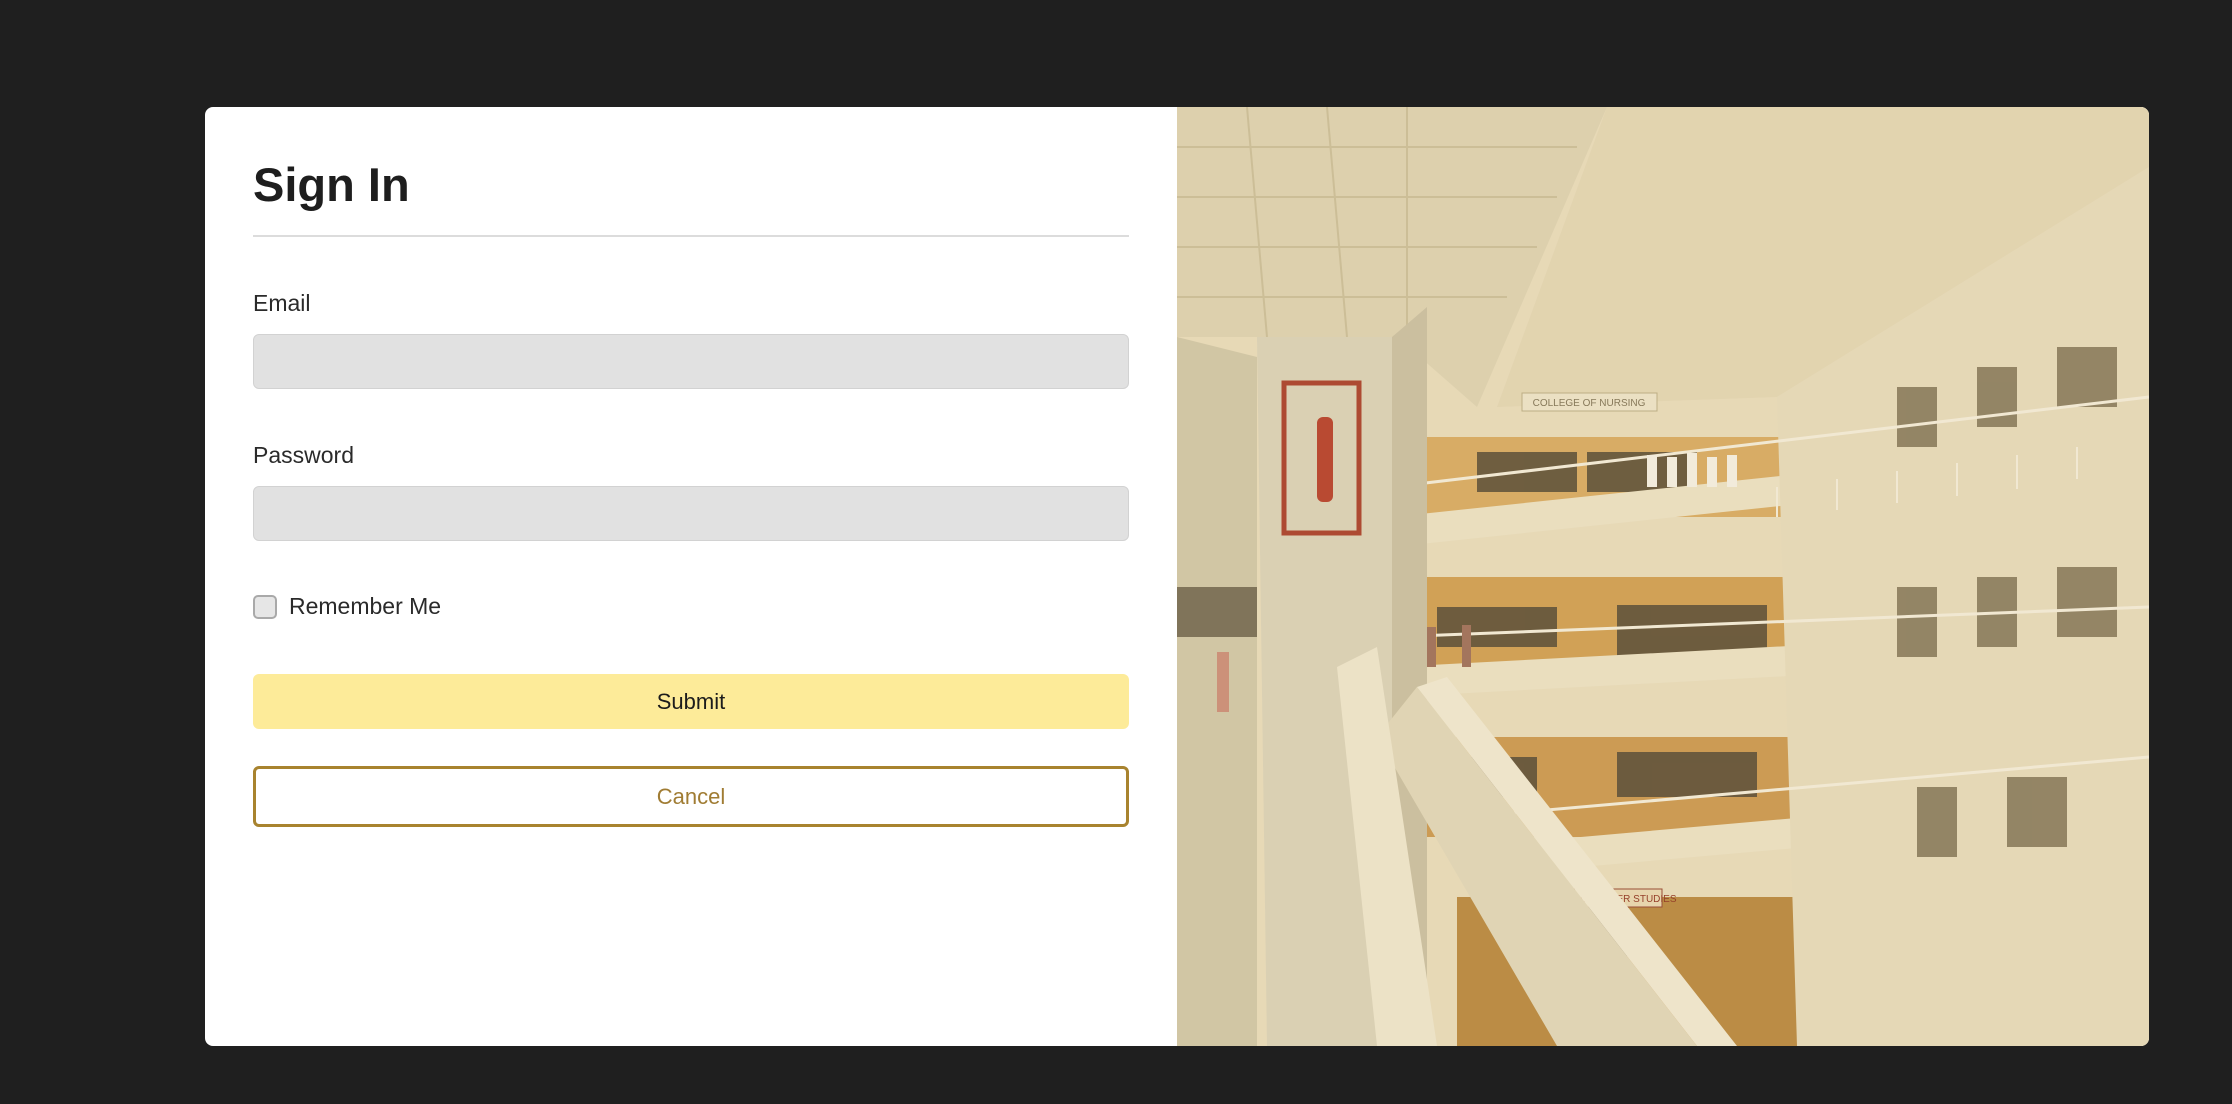 The image size is (2232, 1104). I want to click on password-label: Password, so click(303, 455).